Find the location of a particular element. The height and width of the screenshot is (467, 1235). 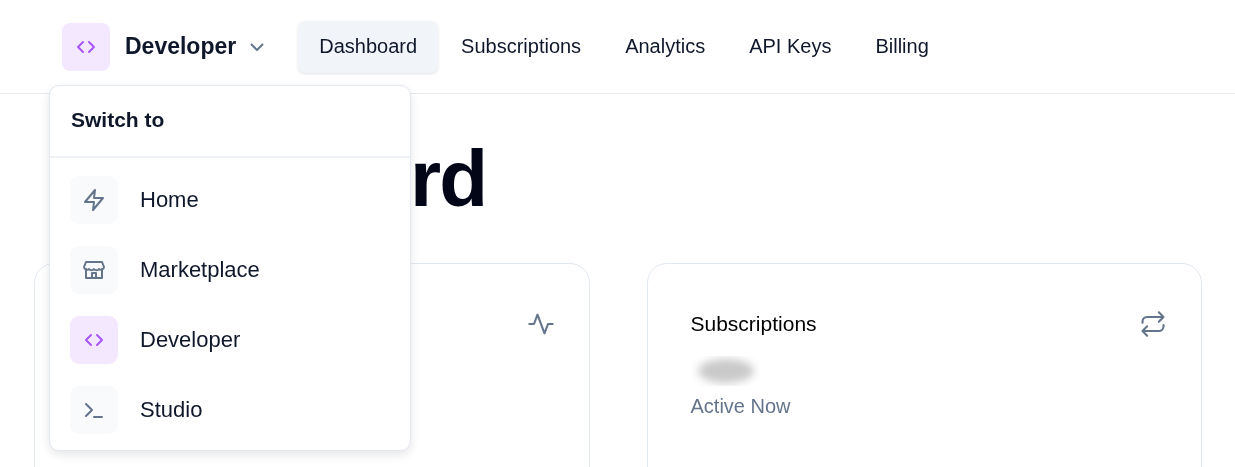

card-title: Subscriptions is located at coordinates (753, 324).